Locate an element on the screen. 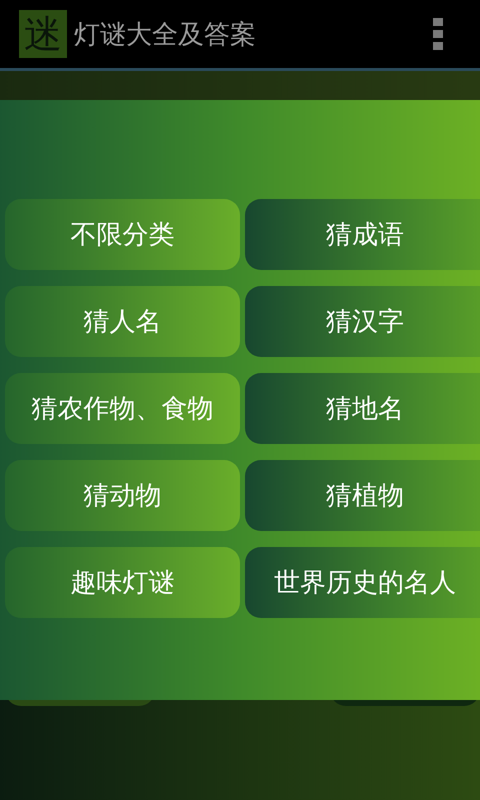  app-logo: 迷 is located at coordinates (43, 34).